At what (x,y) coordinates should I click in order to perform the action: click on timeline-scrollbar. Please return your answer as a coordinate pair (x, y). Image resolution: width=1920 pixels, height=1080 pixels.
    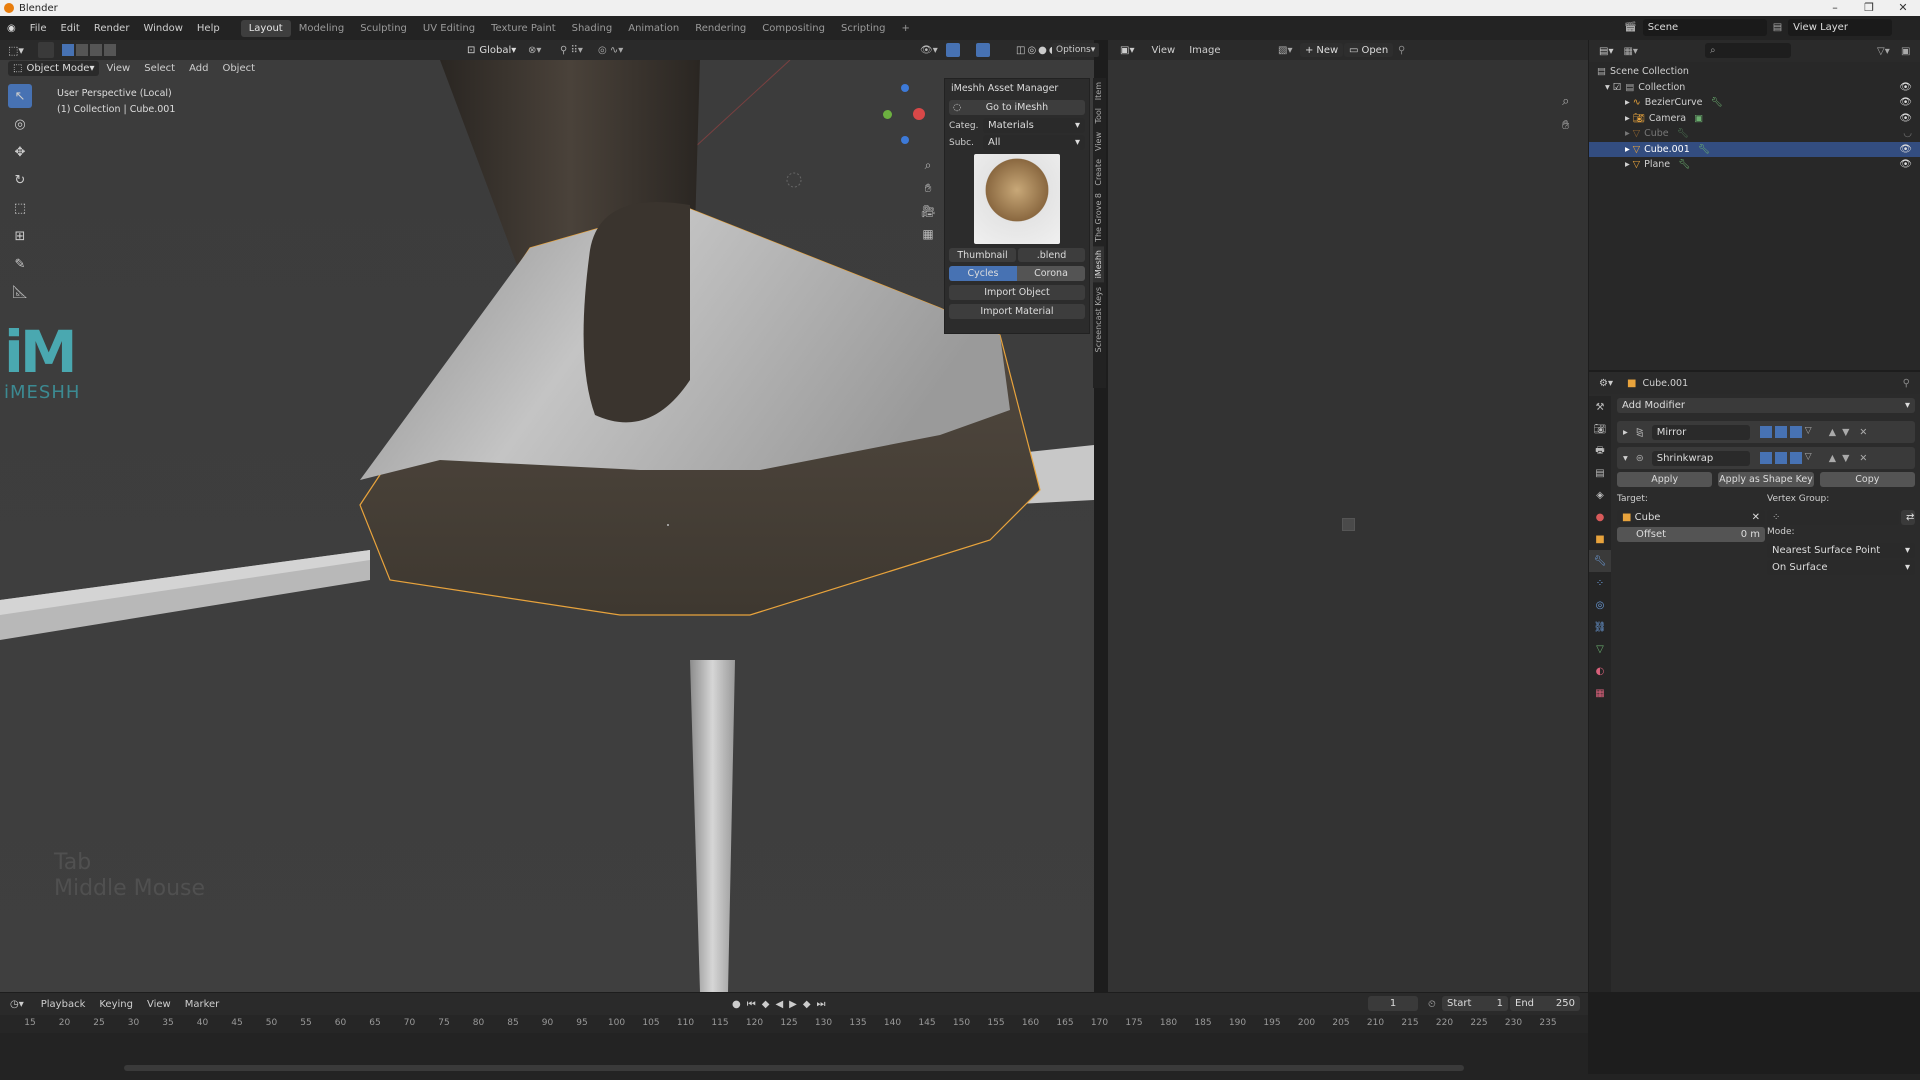
    Looking at the image, I should click on (794, 1068).